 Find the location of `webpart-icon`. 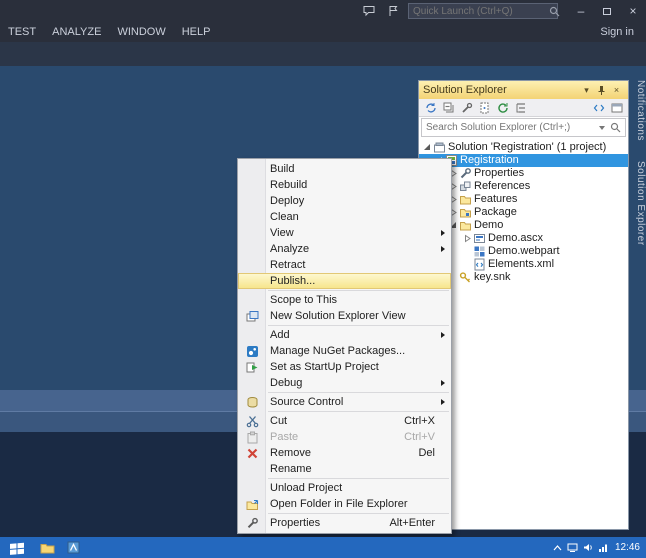

webpart-icon is located at coordinates (479, 251).